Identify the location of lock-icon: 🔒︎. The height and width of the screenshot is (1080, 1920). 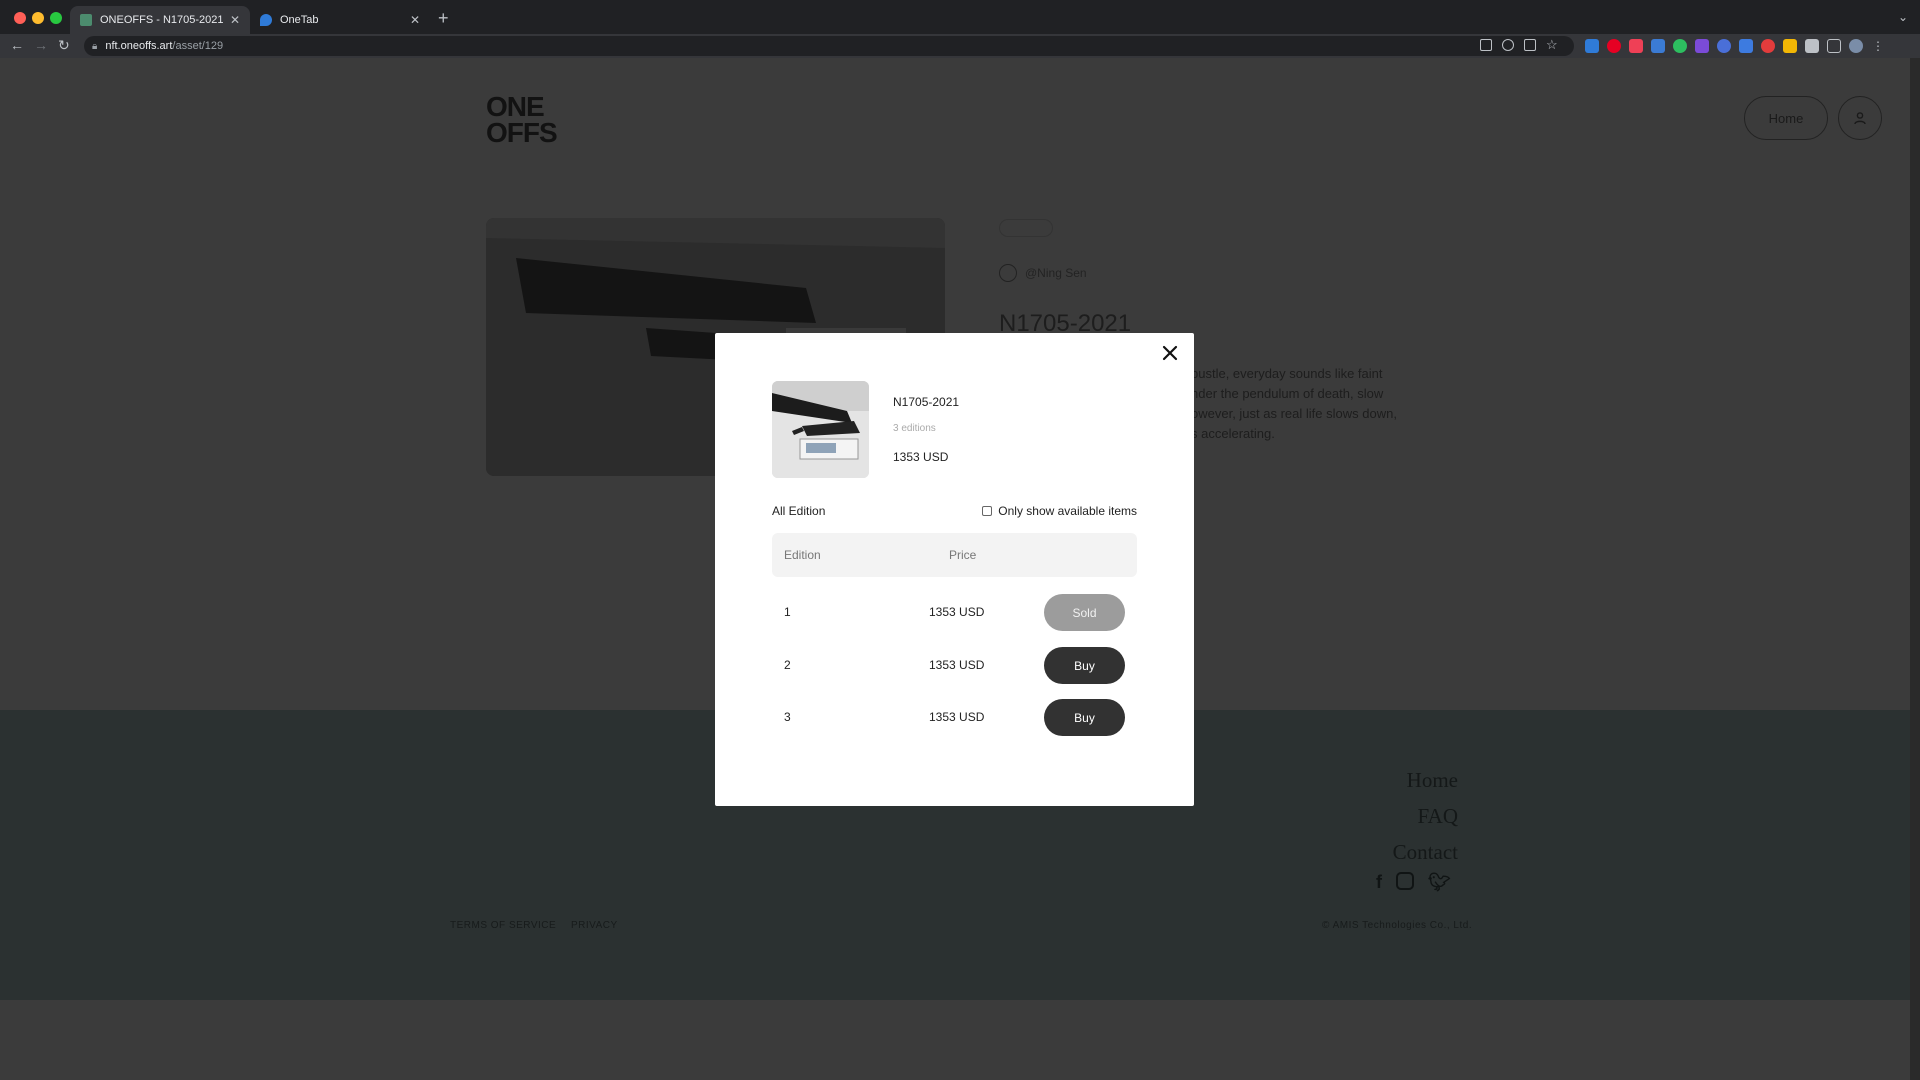
(95, 46).